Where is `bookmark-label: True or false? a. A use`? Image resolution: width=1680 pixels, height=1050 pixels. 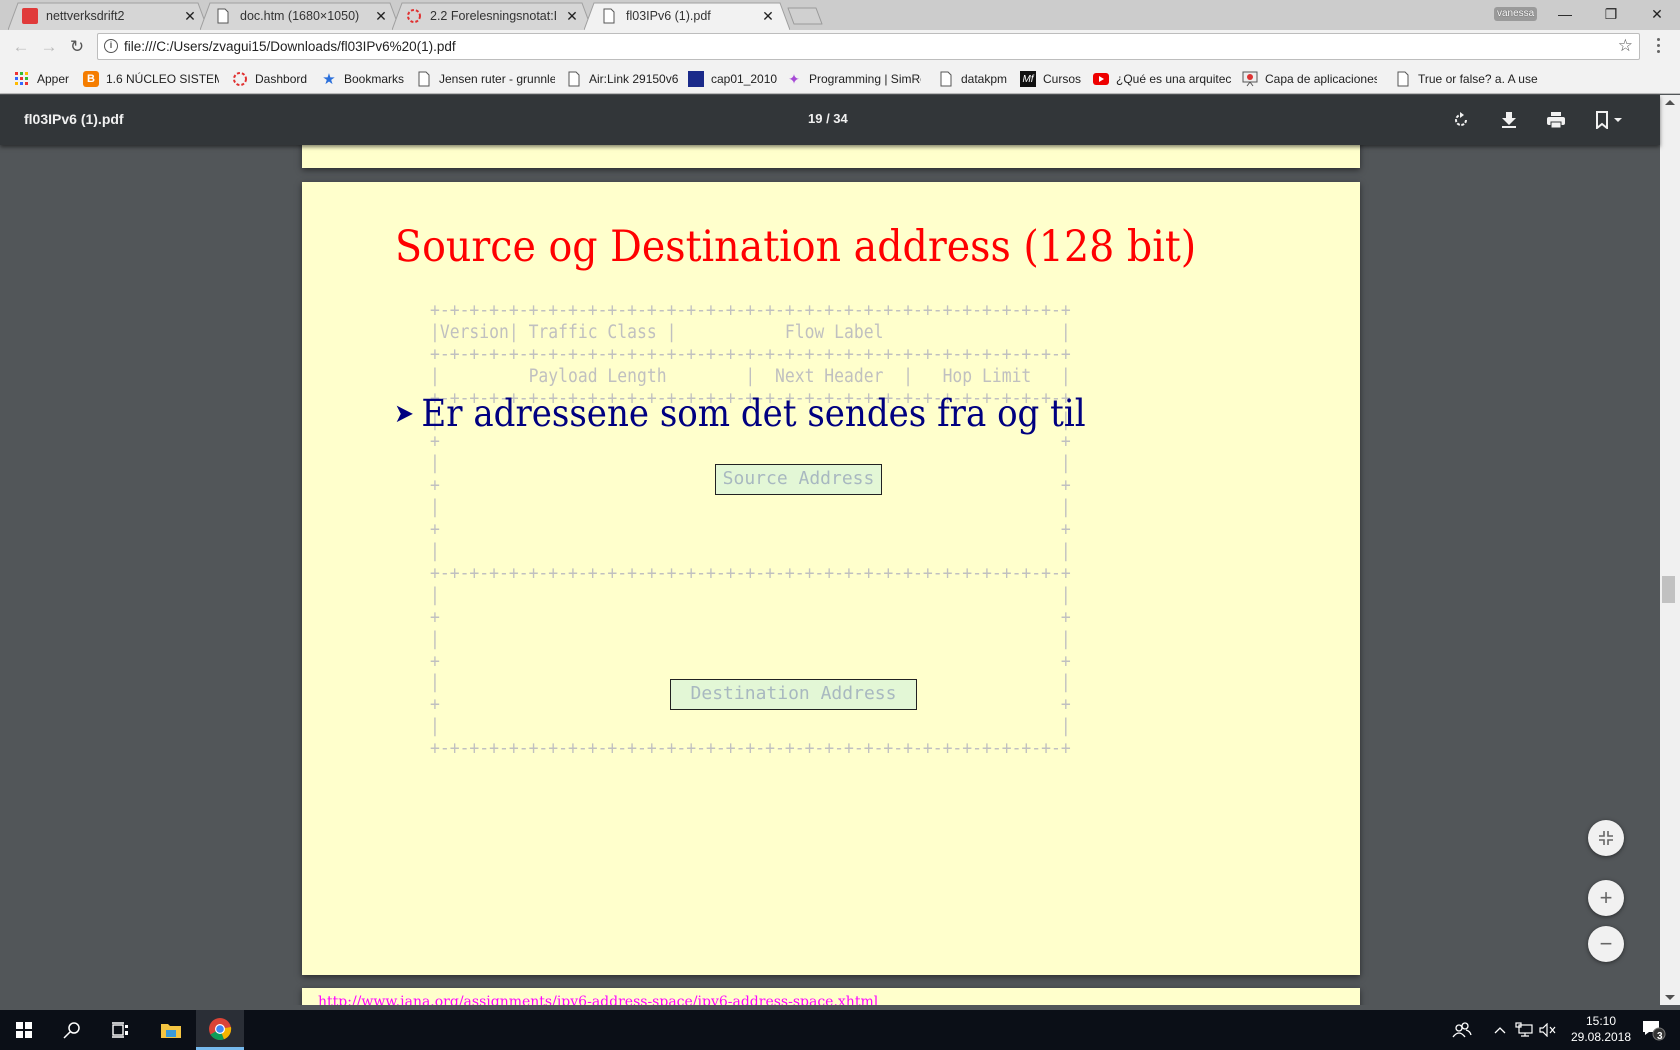
bookmark-label: True or false? a. A use is located at coordinates (1478, 79).